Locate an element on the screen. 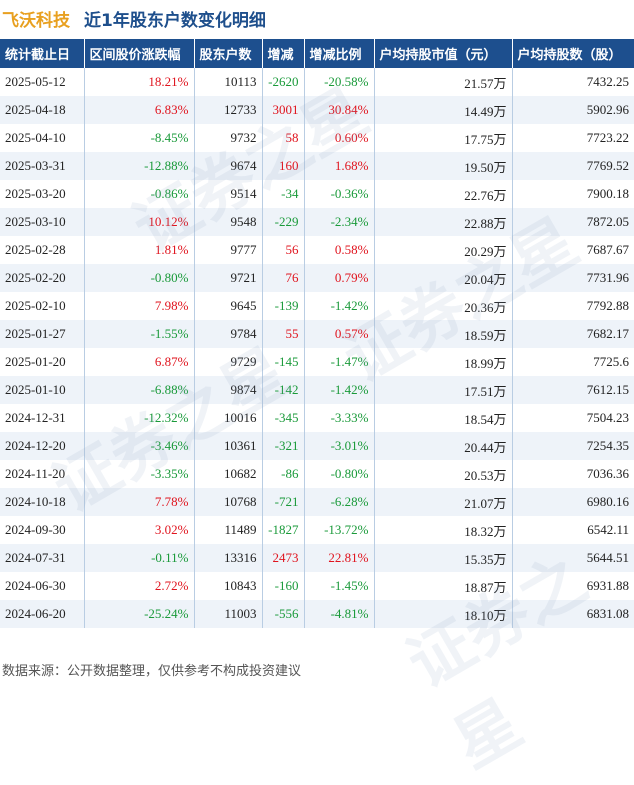 Image resolution: width=634 pixels, height=785 pixels. cell-avg-value: 20.04万 is located at coordinates (443, 278).